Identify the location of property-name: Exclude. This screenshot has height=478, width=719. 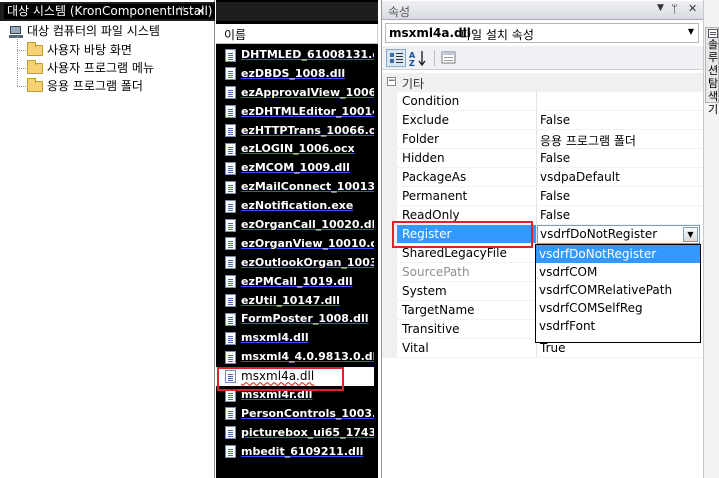
(426, 120).